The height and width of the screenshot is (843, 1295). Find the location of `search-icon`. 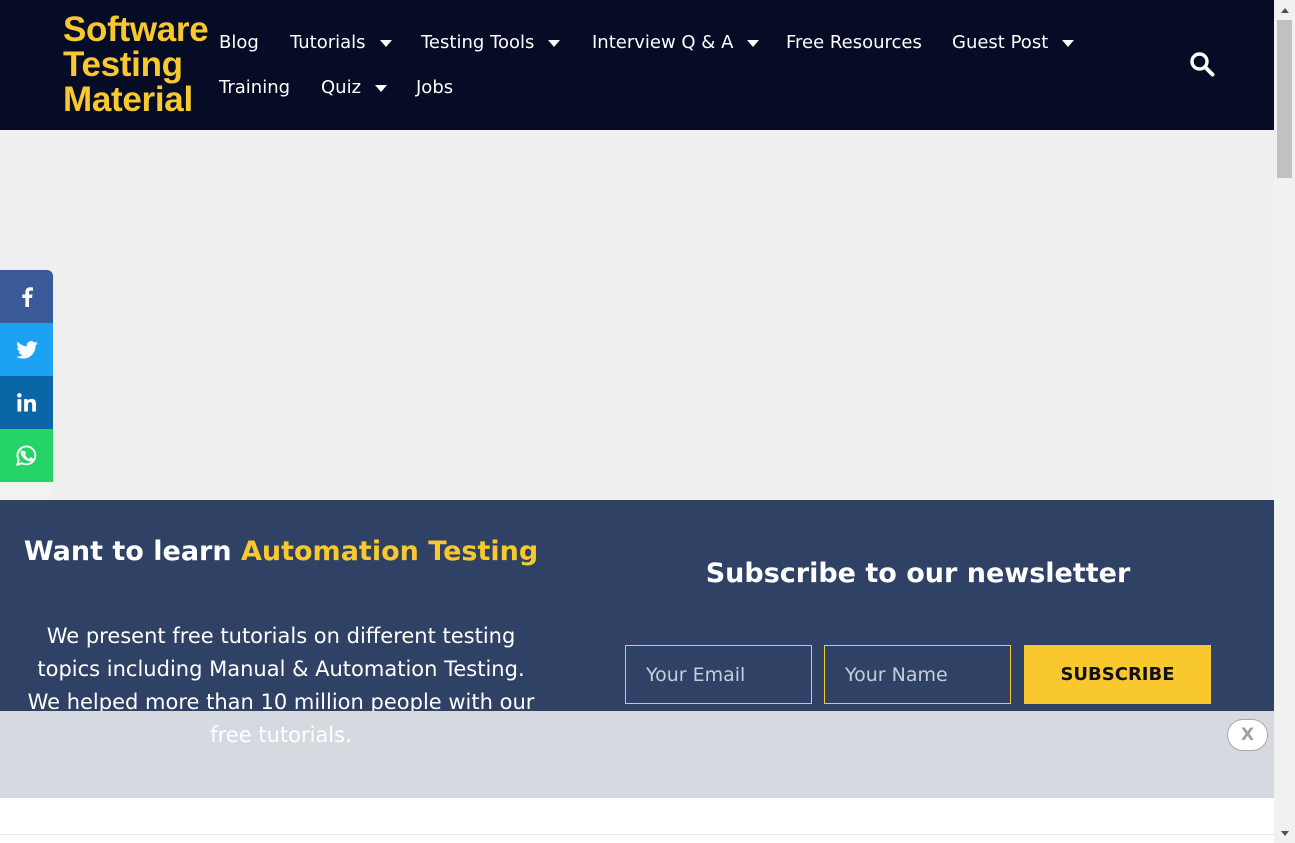

search-icon is located at coordinates (1202, 64).